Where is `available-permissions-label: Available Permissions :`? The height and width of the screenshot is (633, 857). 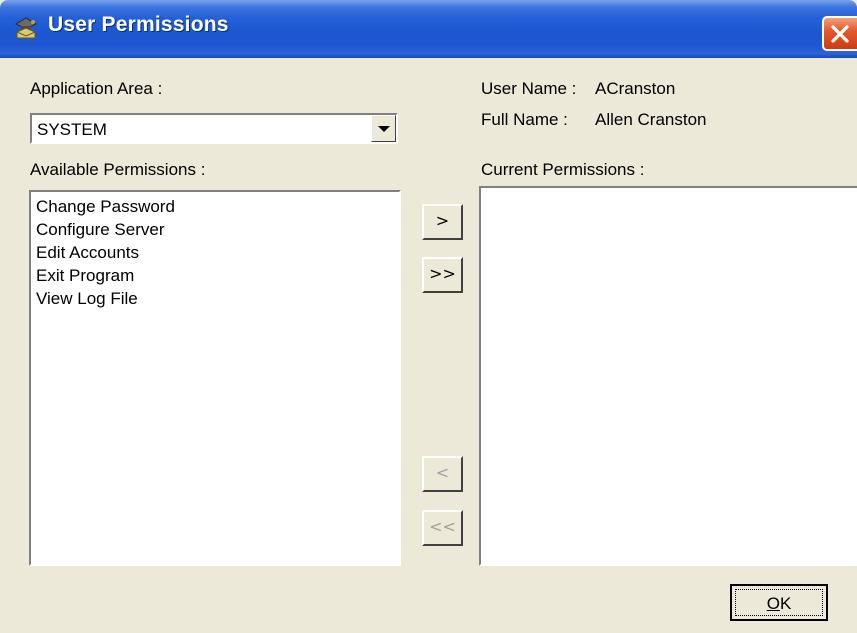
available-permissions-label: Available Permissions : is located at coordinates (118, 169).